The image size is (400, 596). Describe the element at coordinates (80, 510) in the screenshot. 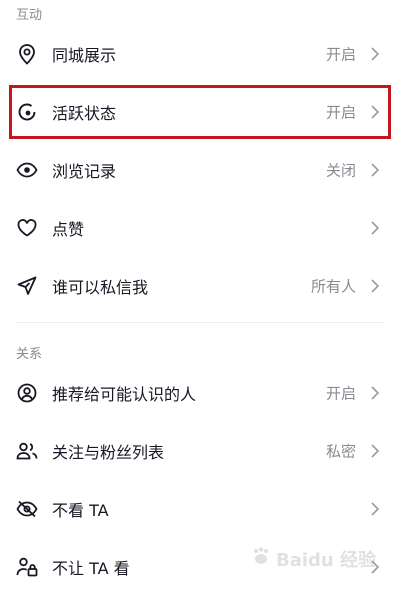

I see `setting-label: 不看 TA` at that location.